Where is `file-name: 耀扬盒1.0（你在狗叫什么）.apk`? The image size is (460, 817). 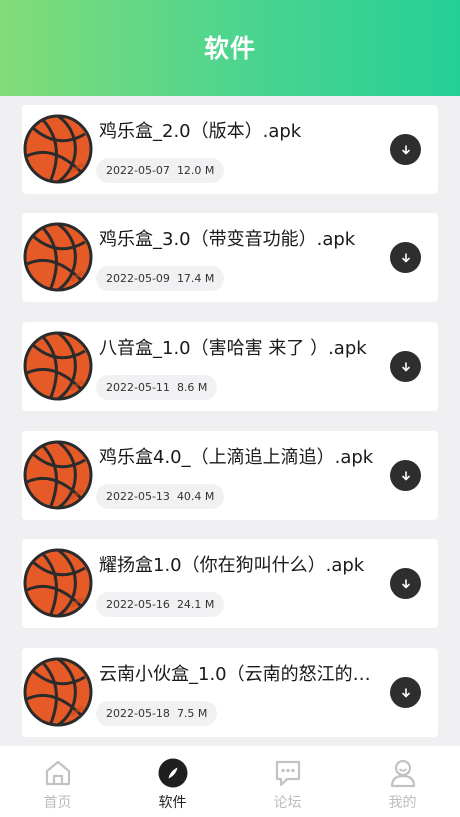 file-name: 耀扬盒1.0（你在狗叫什么）.apk is located at coordinates (232, 565).